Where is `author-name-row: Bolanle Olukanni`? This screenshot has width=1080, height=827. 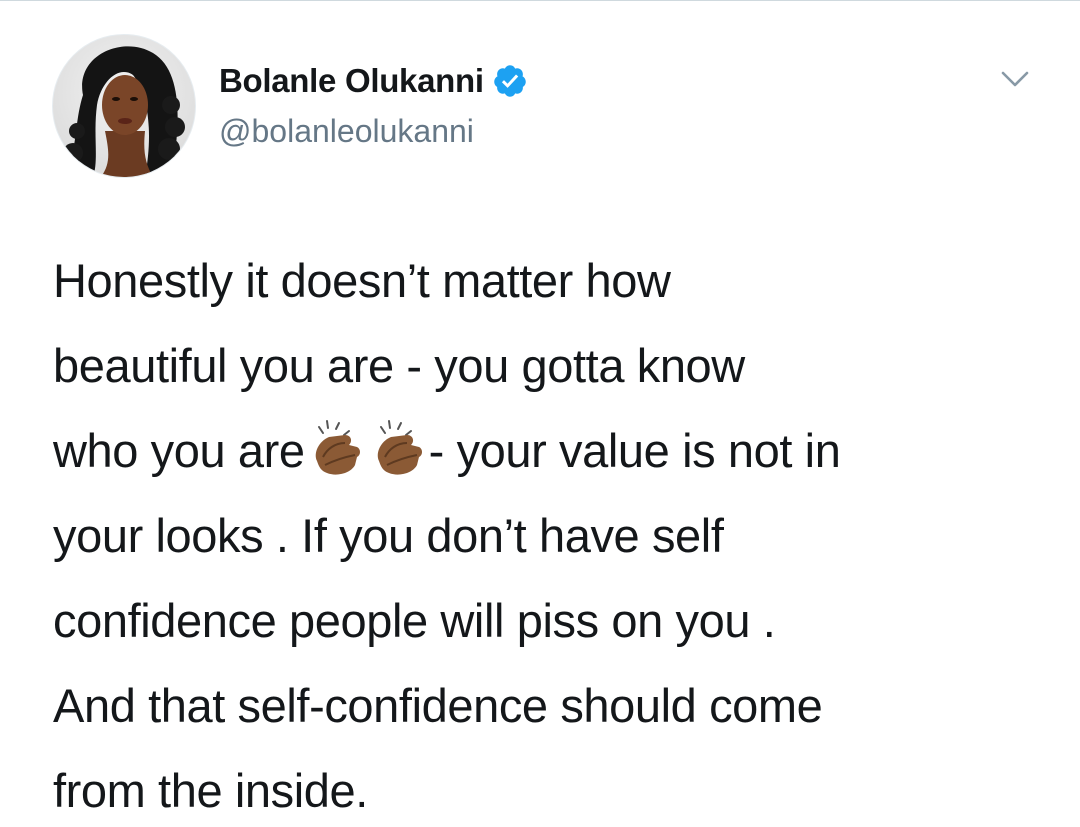 author-name-row: Bolanle Olukanni is located at coordinates (373, 81).